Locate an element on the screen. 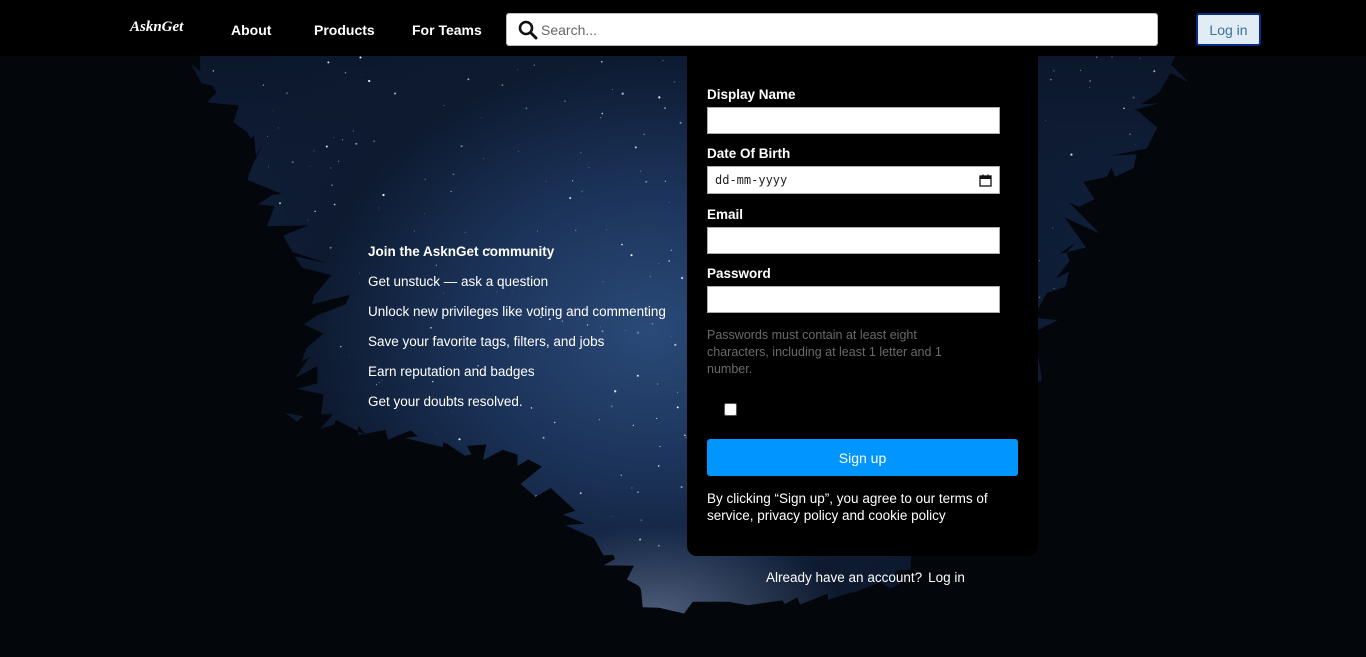 The height and width of the screenshot is (657, 1366). community-item: Earn reputation and badges is located at coordinates (451, 371).